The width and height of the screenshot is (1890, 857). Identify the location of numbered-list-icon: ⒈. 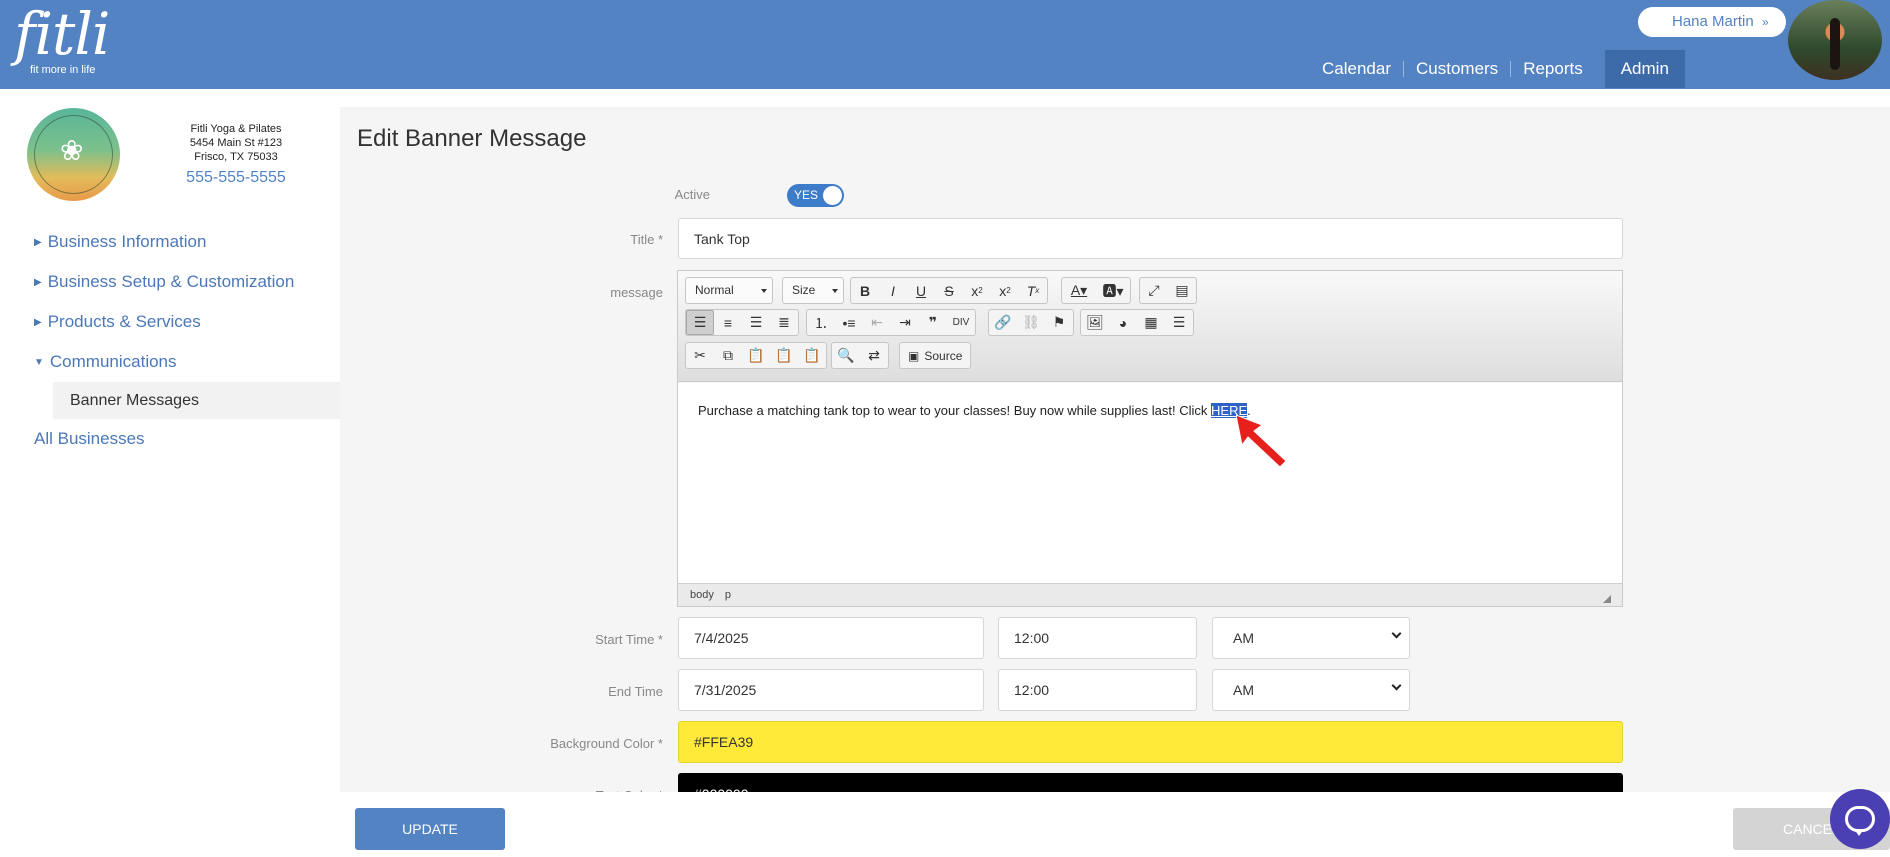
(821, 322).